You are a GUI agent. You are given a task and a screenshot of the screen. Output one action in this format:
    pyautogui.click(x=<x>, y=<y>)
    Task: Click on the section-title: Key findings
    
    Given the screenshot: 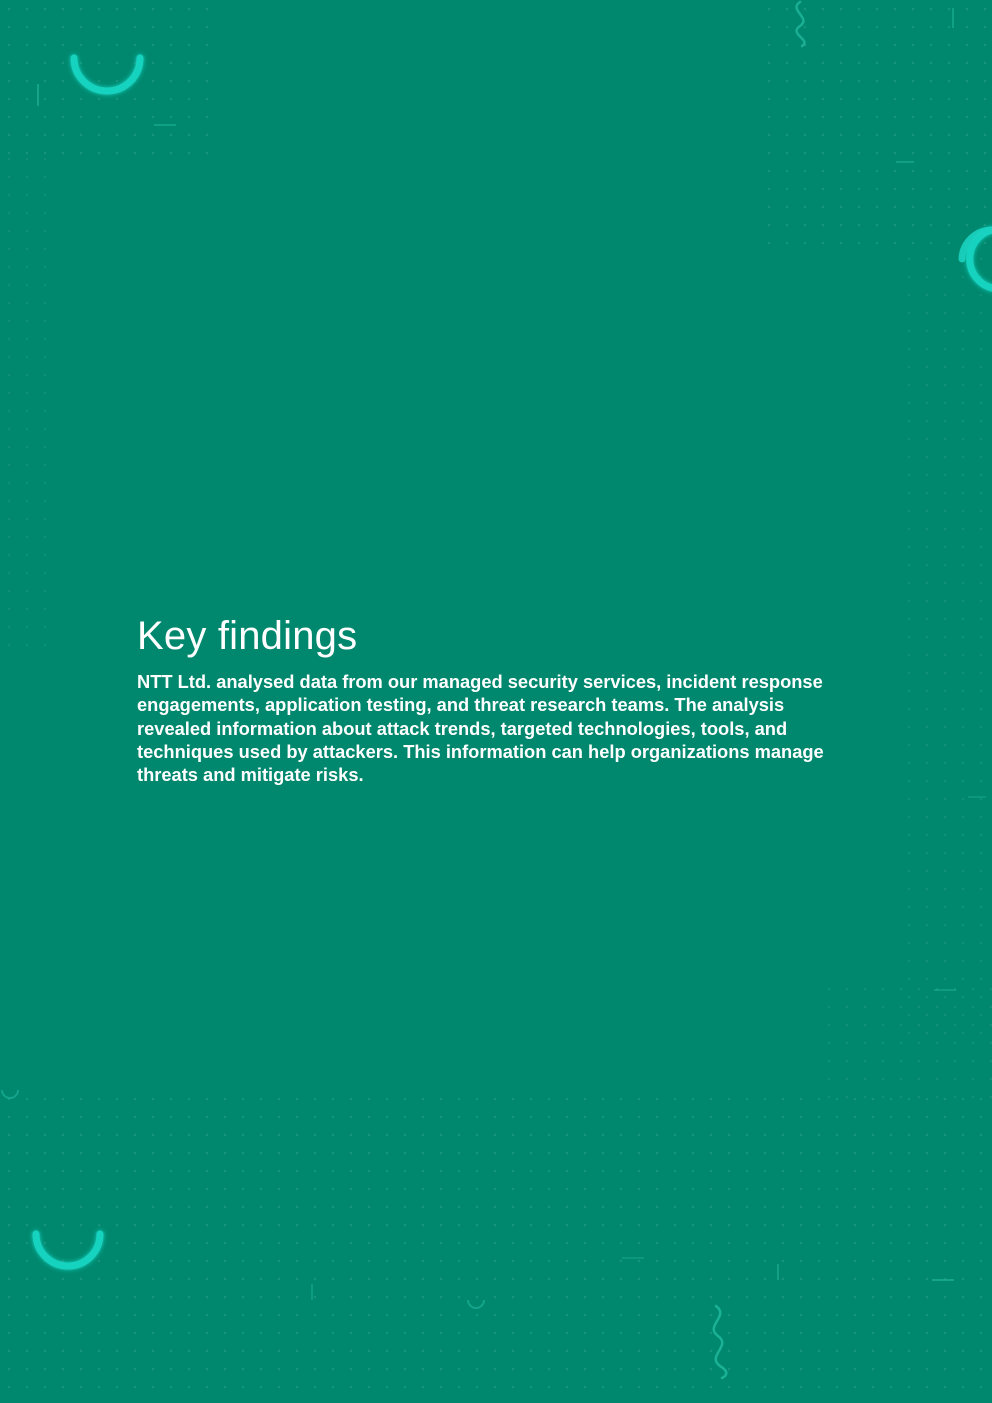 What is the action you would take?
    pyautogui.click(x=247, y=636)
    